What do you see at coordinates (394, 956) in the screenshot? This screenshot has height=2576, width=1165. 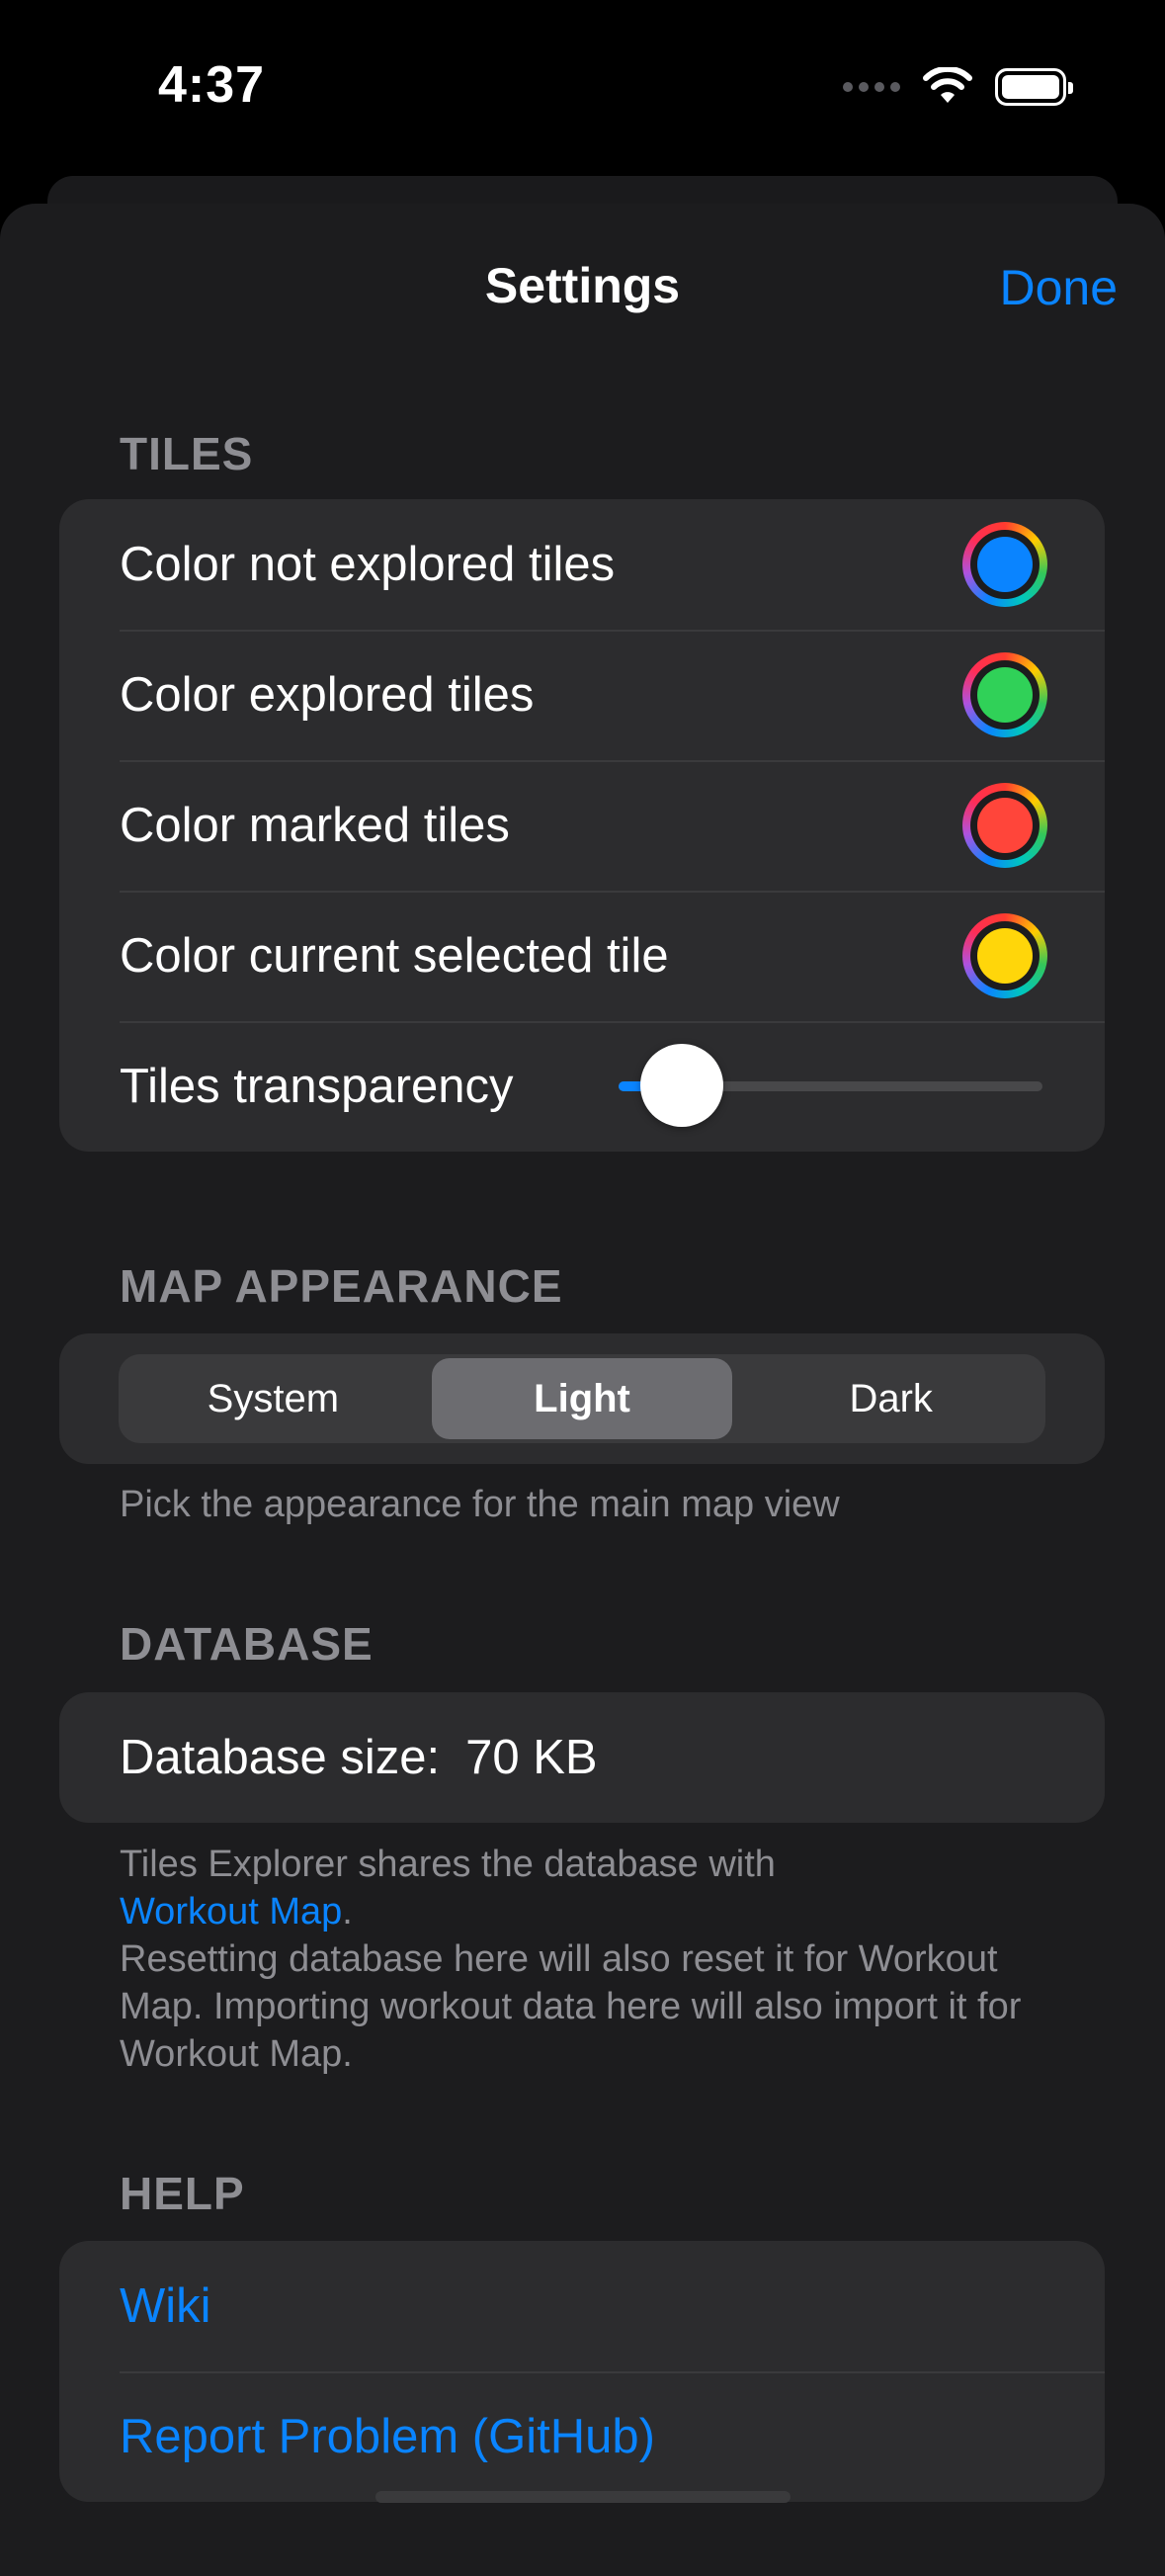 I see `row-label: Color current selected tile` at bounding box center [394, 956].